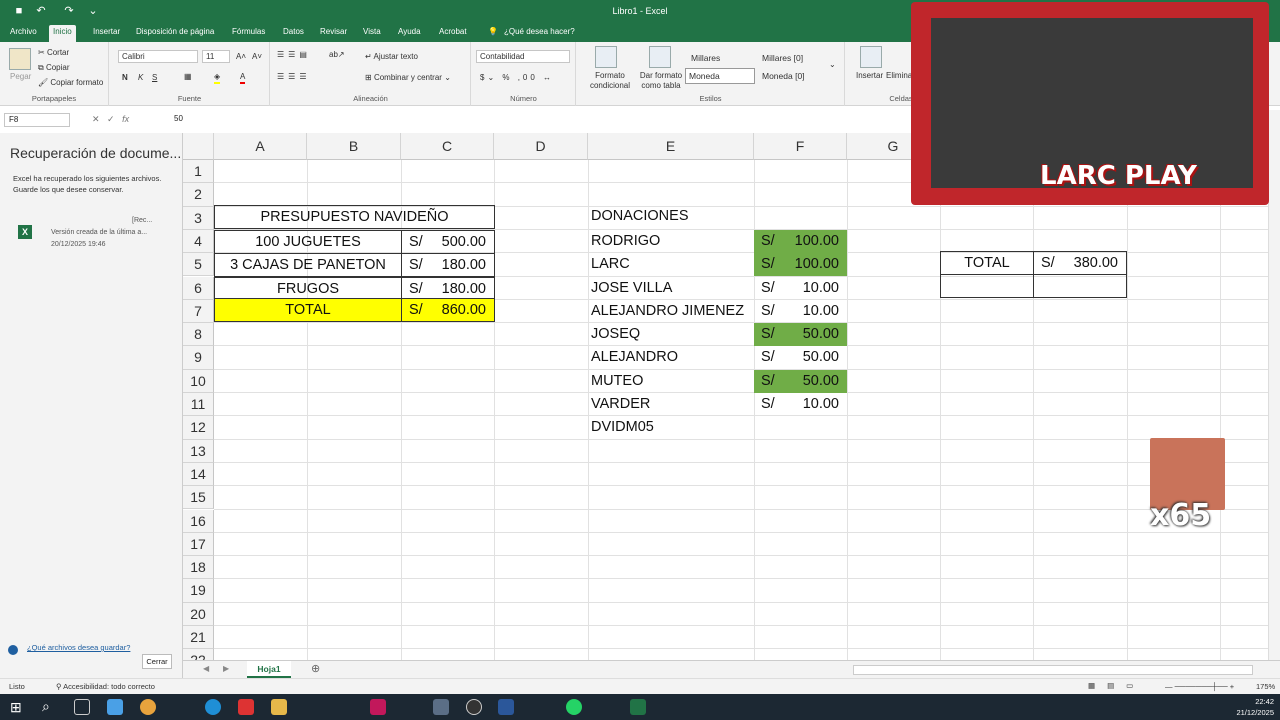  I want to click on prev-sheet-icon: ◀, so click(206, 668).